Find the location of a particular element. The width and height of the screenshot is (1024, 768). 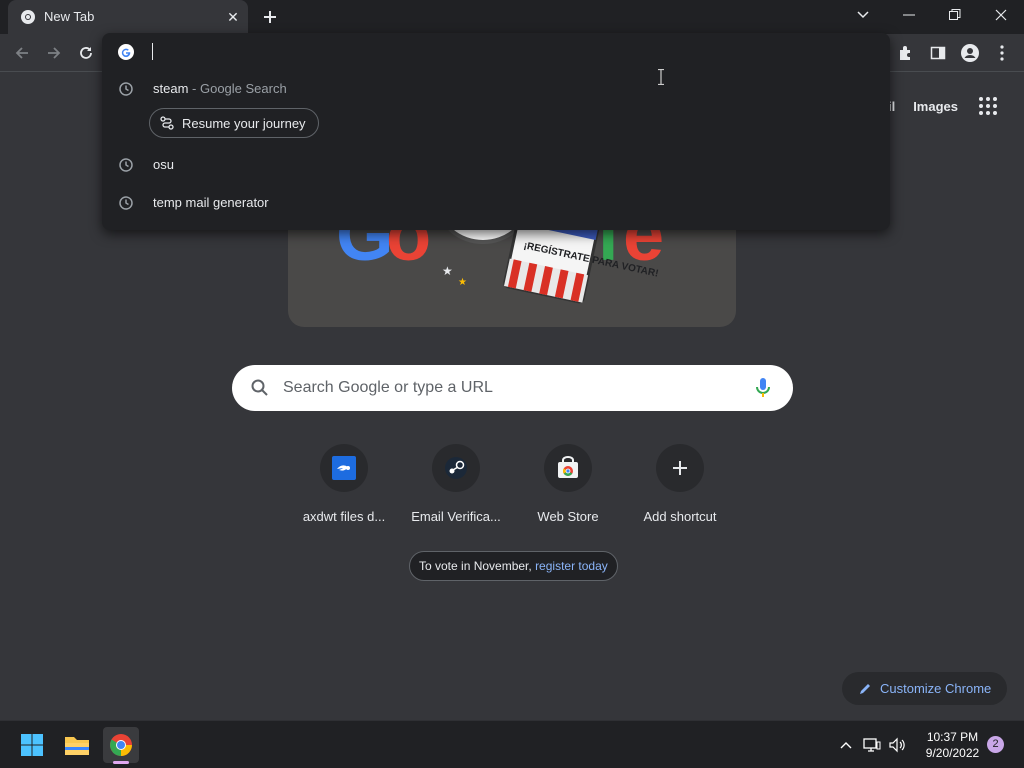

restore-icon is located at coordinates (955, 15).